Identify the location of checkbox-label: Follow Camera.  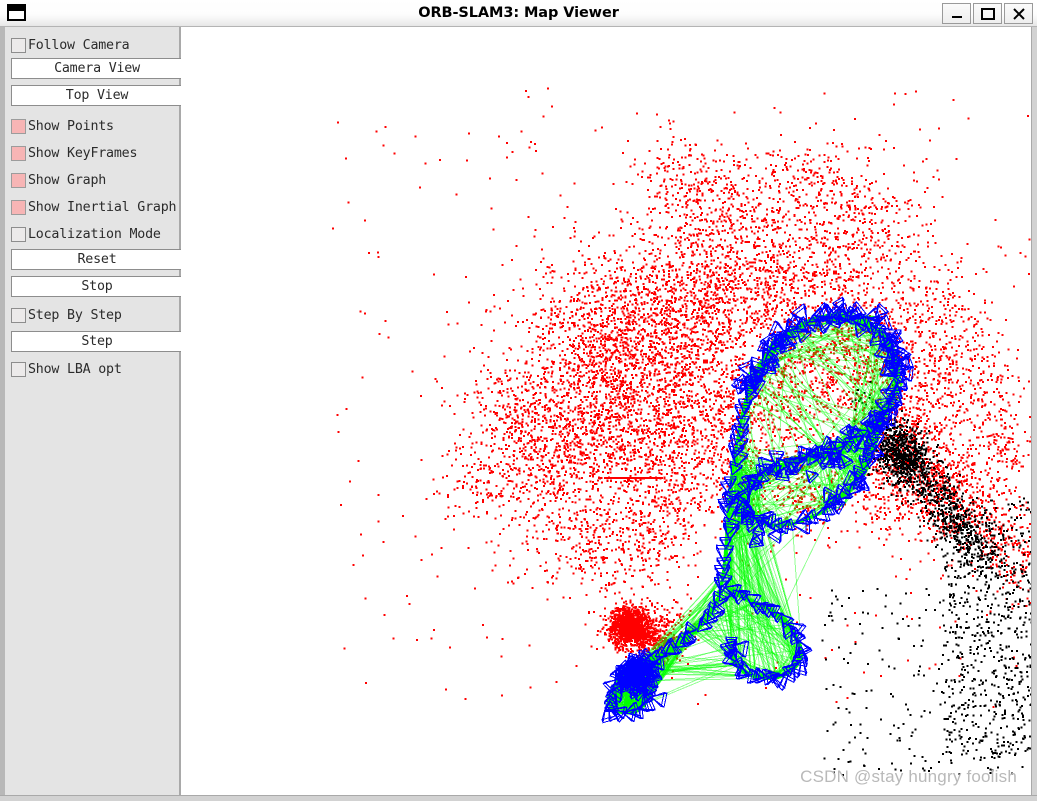
(79, 45).